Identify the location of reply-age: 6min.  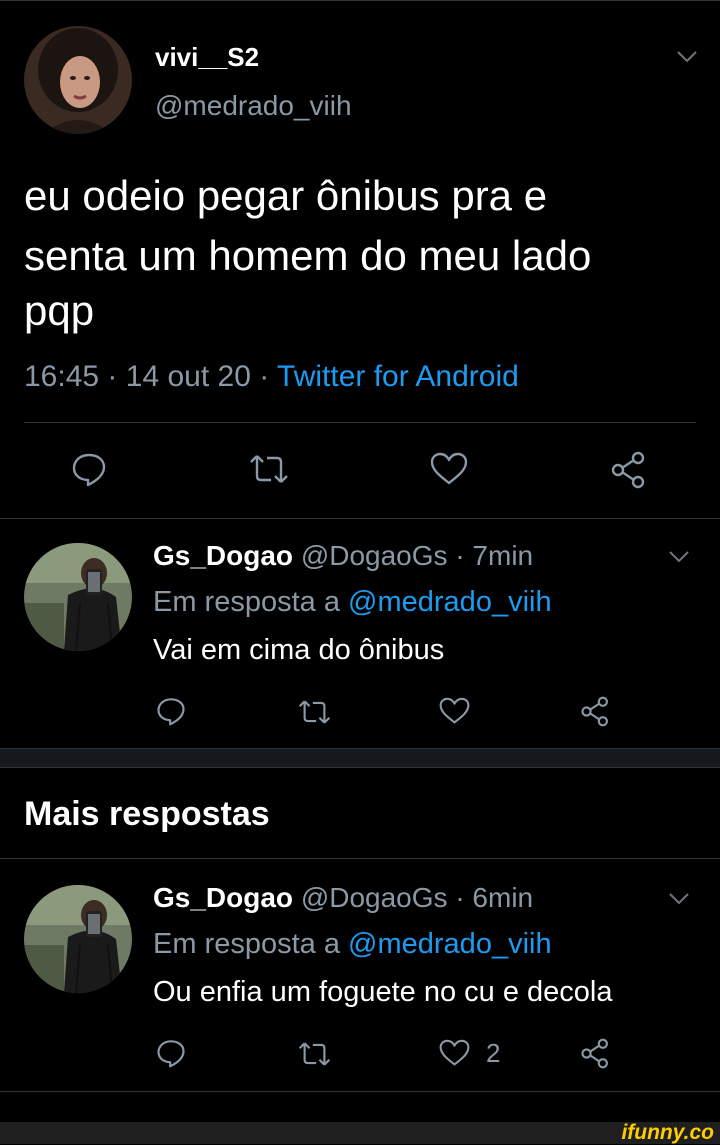
(503, 897).